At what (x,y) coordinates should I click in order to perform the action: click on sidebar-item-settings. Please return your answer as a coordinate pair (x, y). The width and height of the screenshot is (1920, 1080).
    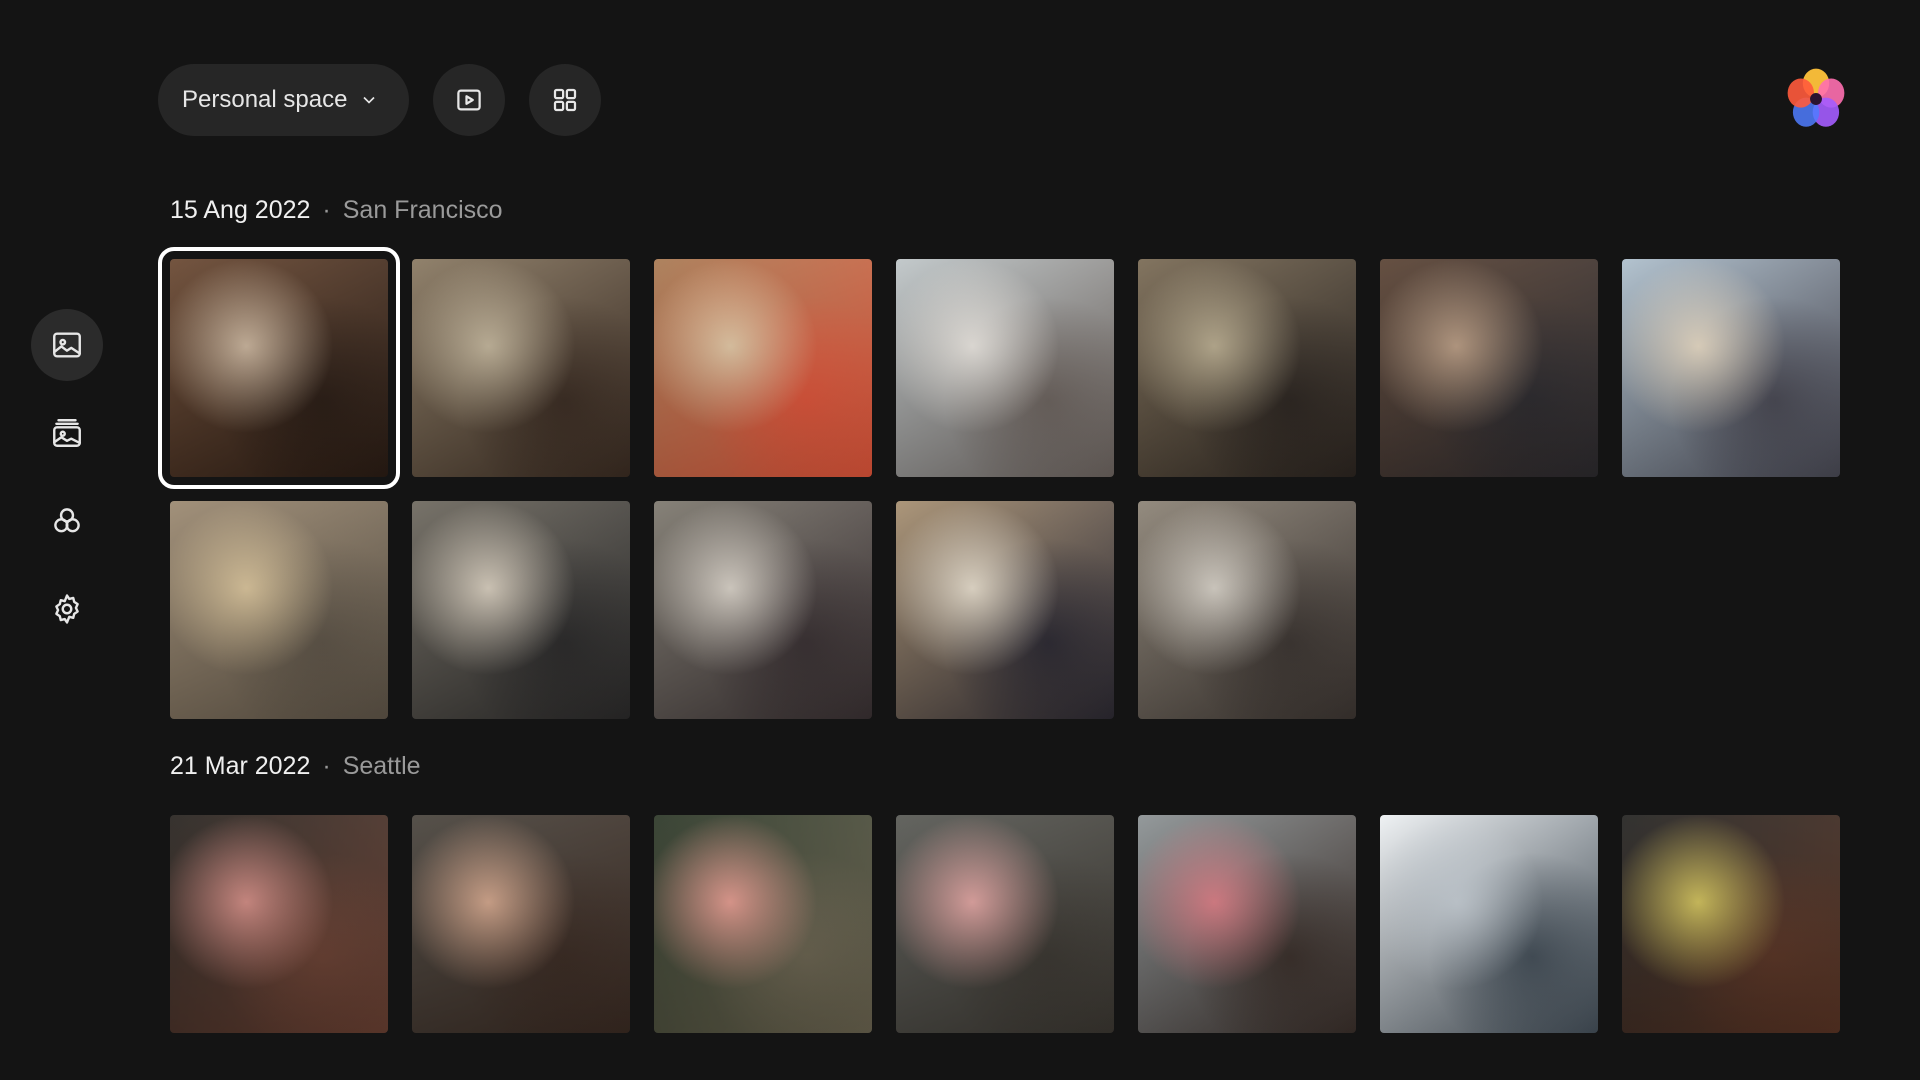
    Looking at the image, I should click on (67, 609).